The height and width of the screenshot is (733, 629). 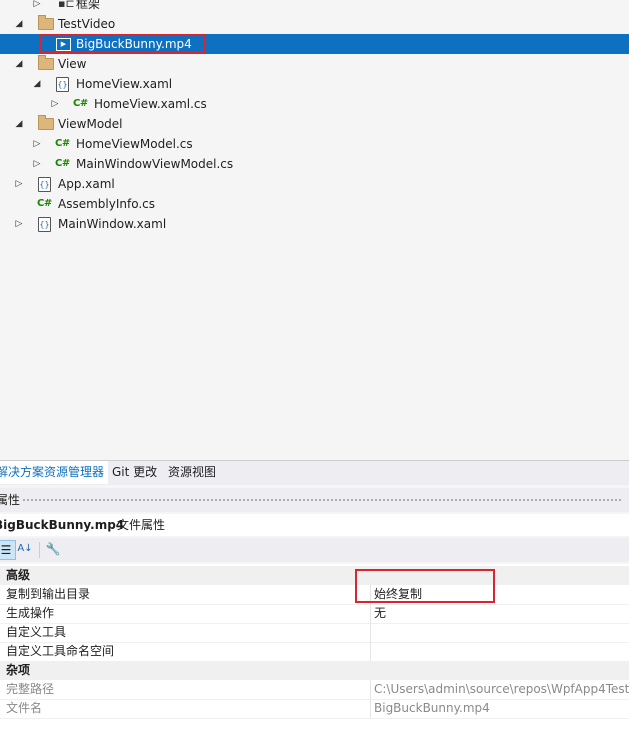 What do you see at coordinates (141, 525) in the screenshot?
I see `object-type: 文件属性` at bounding box center [141, 525].